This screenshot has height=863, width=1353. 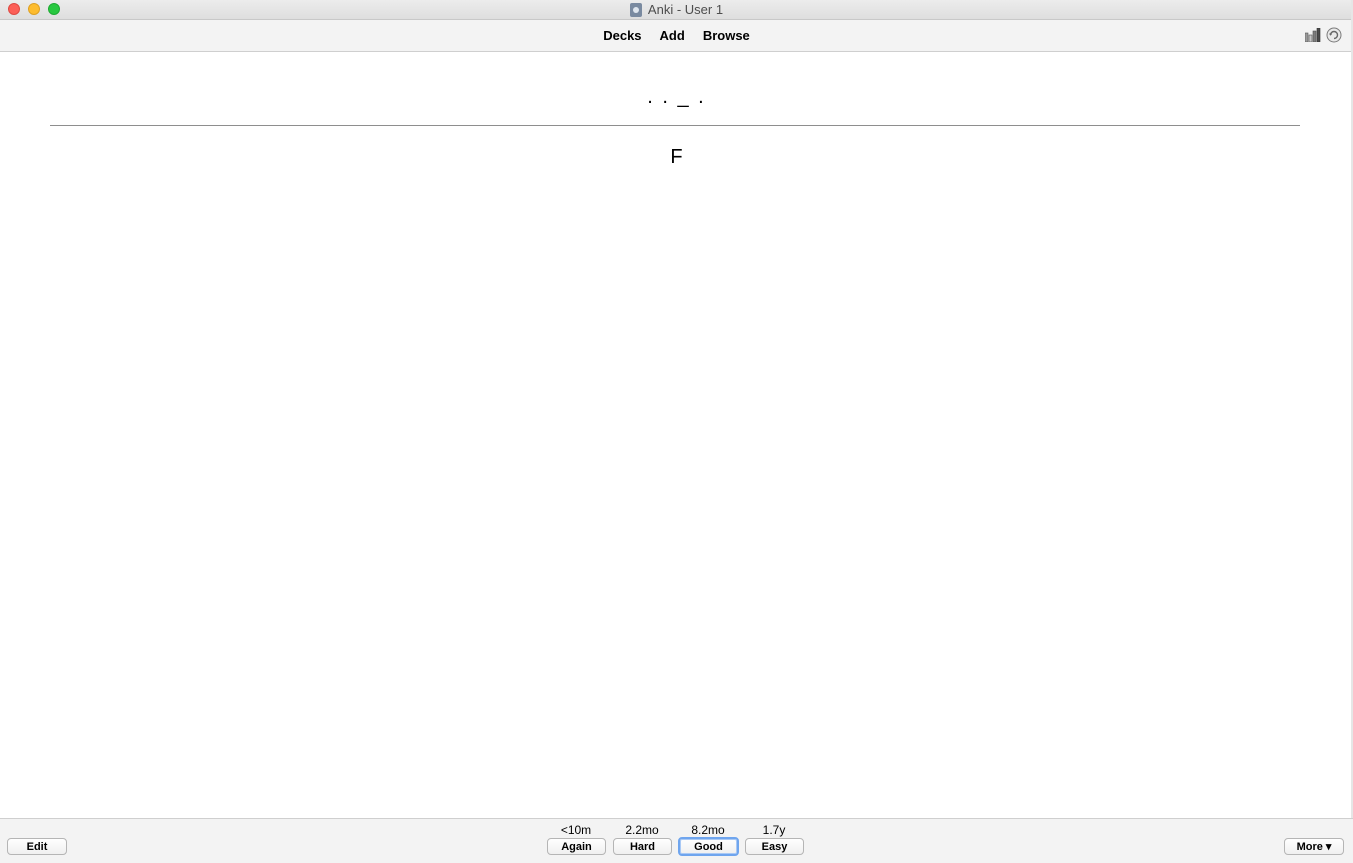 I want to click on card-answer: F, so click(x=676, y=157).